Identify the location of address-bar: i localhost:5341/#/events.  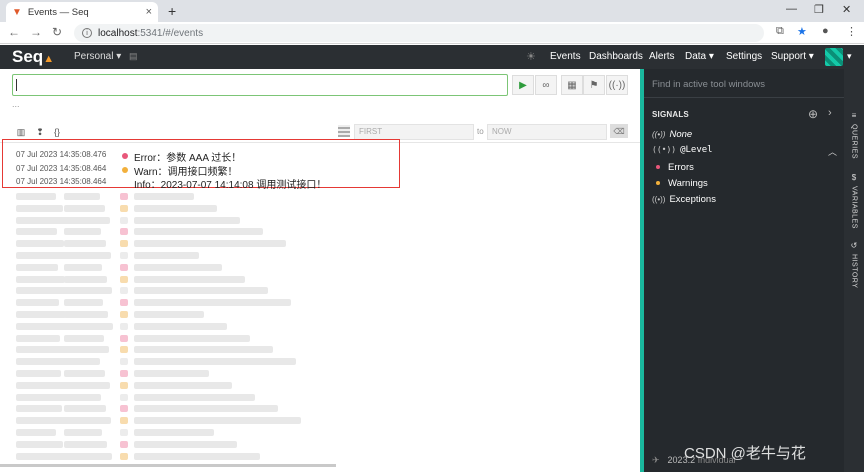
(419, 33).